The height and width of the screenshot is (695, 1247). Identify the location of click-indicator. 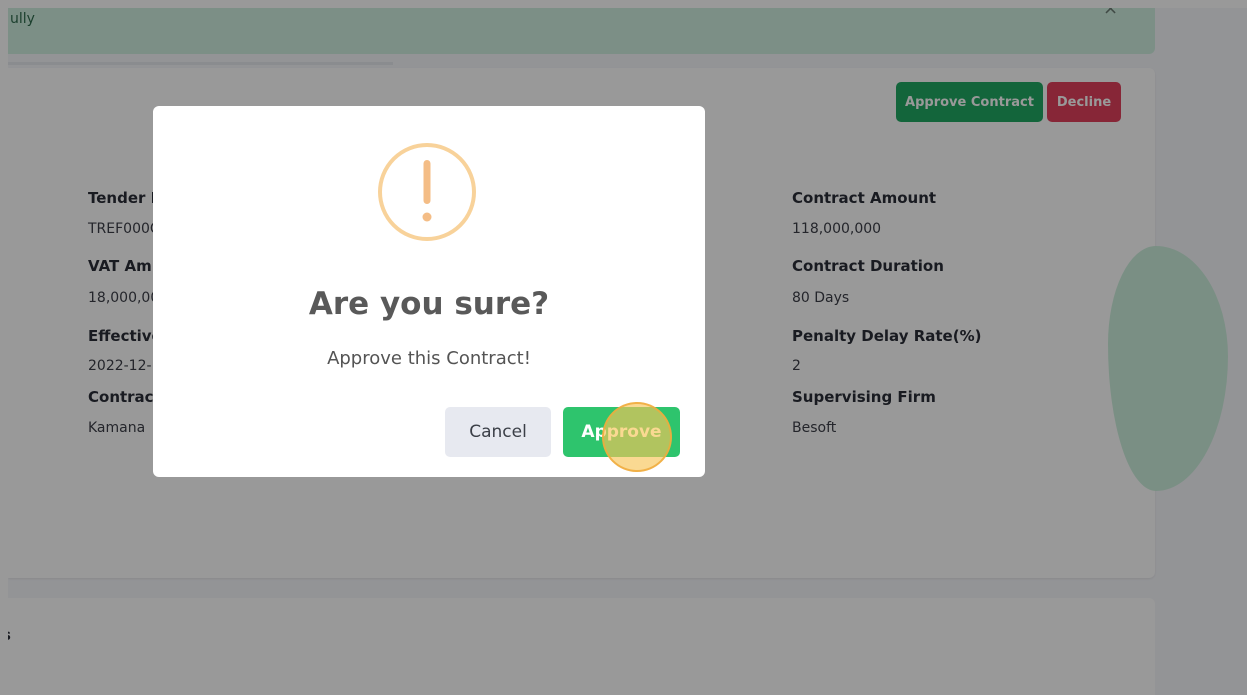
(637, 437).